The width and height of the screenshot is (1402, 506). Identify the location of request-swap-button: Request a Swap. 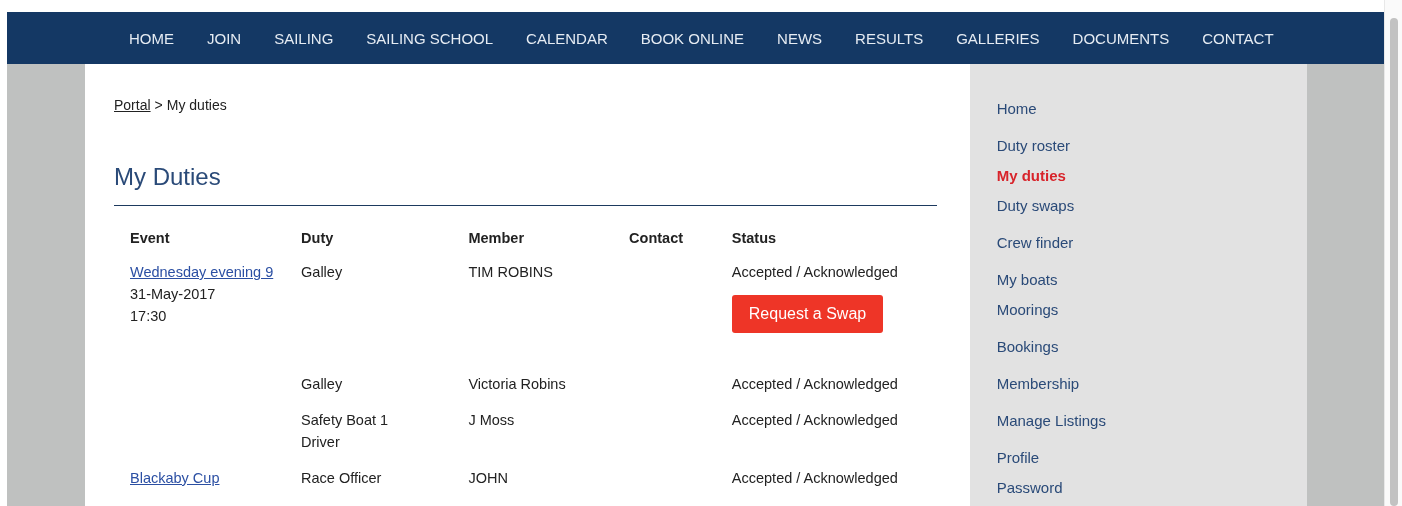
(807, 314).